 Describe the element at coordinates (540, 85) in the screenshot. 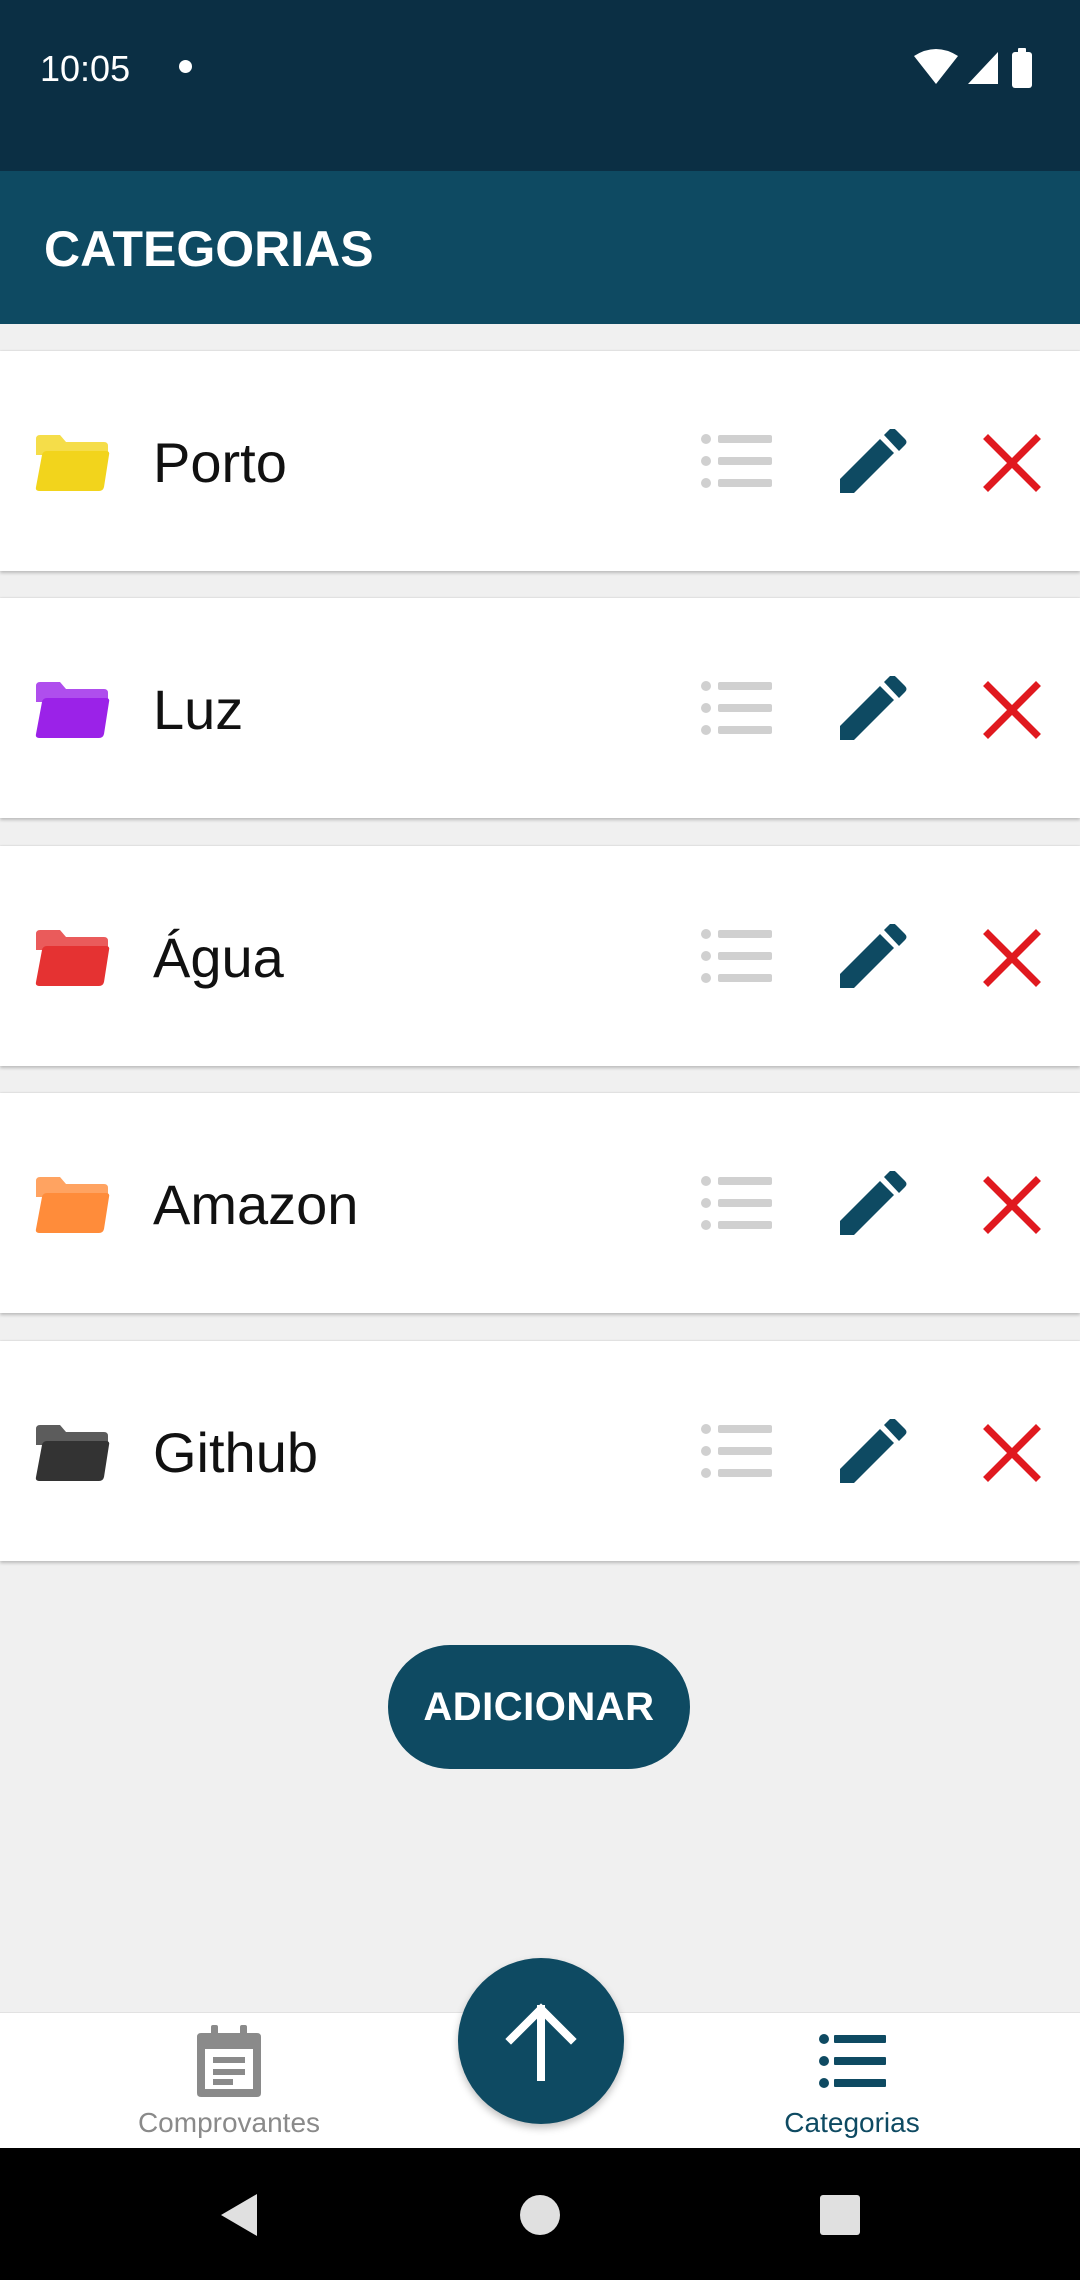

I see `status-bar: 10:05` at that location.